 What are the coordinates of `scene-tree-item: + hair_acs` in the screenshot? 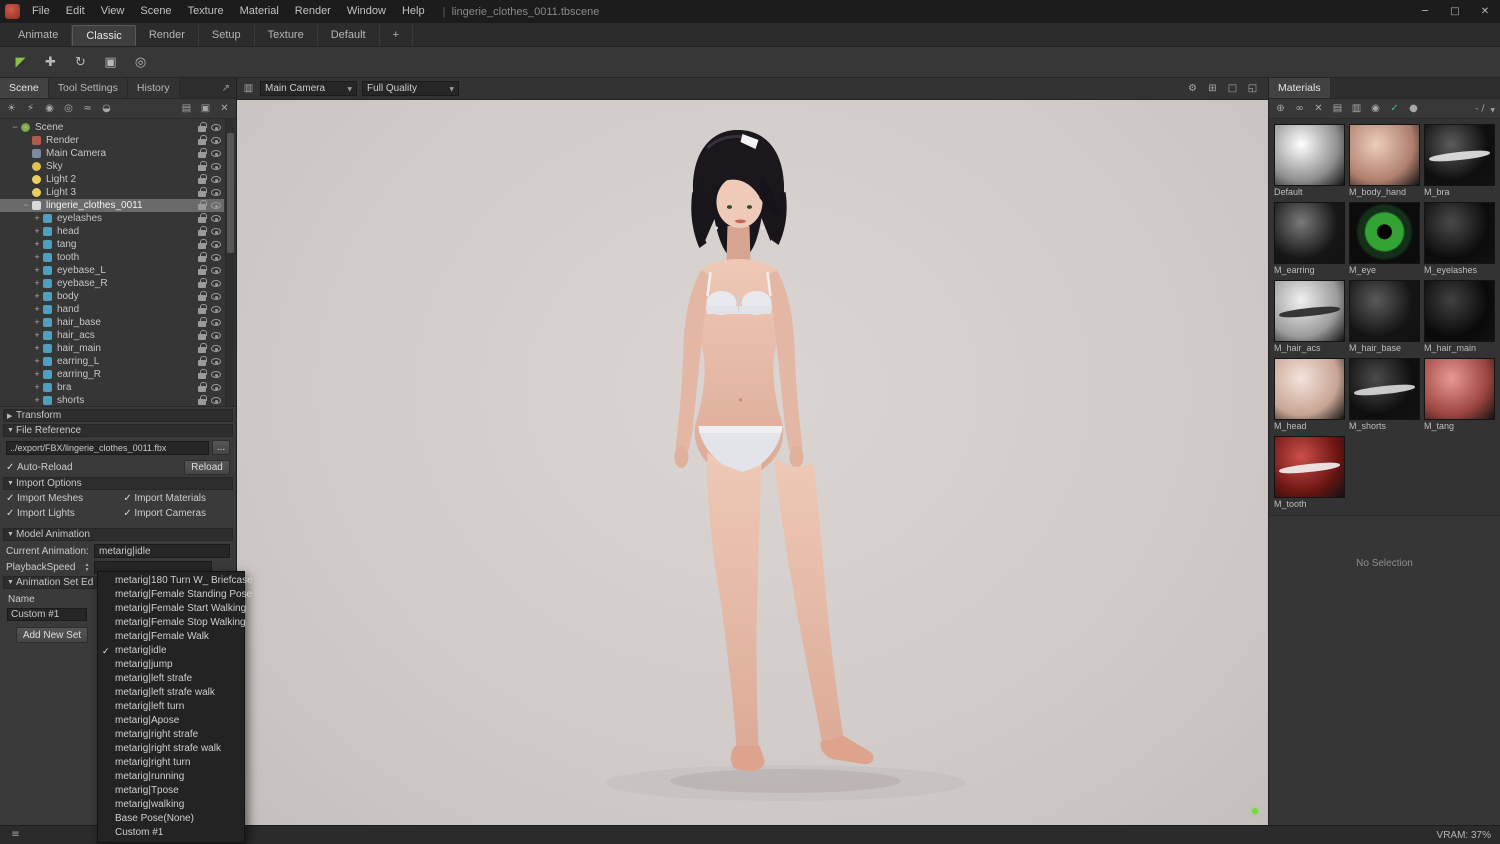 It's located at (112, 335).